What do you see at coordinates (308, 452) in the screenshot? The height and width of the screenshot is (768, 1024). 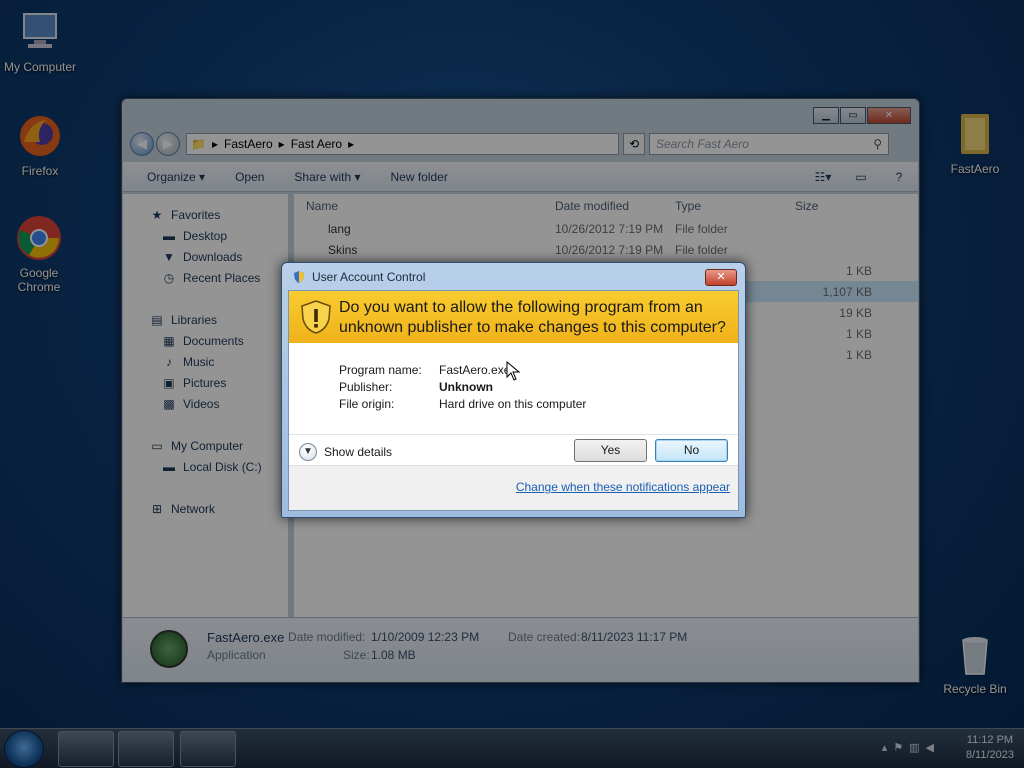 I see `chevron-down-icon: ▼` at bounding box center [308, 452].